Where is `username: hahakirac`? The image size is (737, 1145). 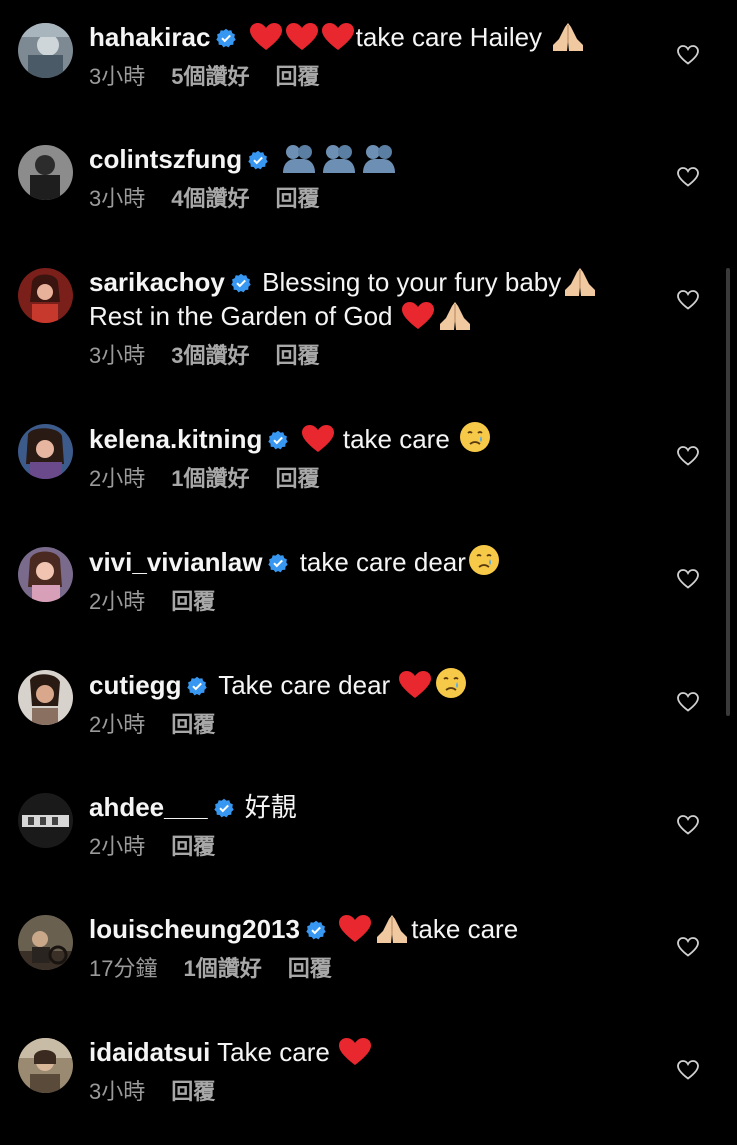 username: hahakirac is located at coordinates (149, 37).